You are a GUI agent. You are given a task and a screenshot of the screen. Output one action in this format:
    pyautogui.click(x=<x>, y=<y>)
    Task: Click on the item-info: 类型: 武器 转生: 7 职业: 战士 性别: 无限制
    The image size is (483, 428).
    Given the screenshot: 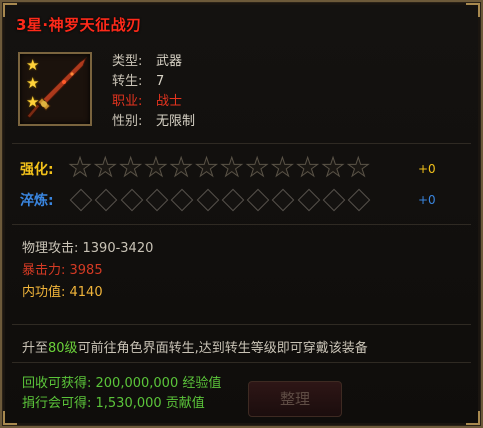 What is the action you would take?
    pyautogui.click(x=153, y=92)
    